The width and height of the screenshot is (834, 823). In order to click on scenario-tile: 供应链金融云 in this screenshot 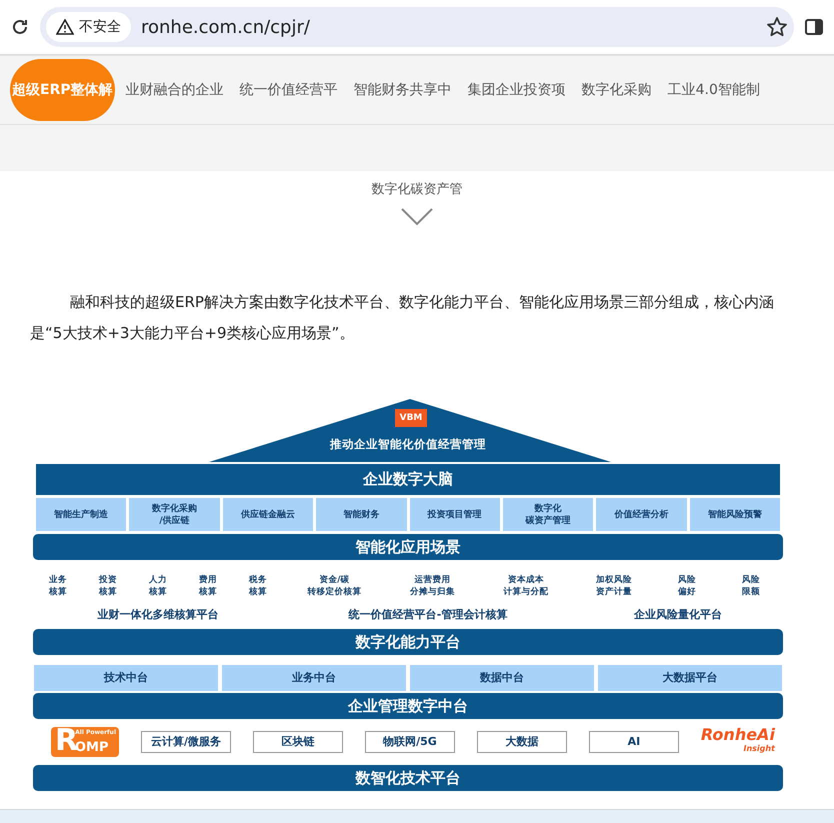, I will do `click(268, 514)`.